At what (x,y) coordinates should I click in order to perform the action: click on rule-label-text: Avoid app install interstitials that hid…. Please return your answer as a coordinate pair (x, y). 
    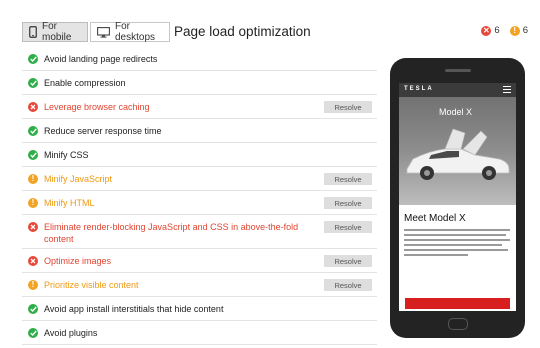
    Looking at the image, I should click on (134, 309).